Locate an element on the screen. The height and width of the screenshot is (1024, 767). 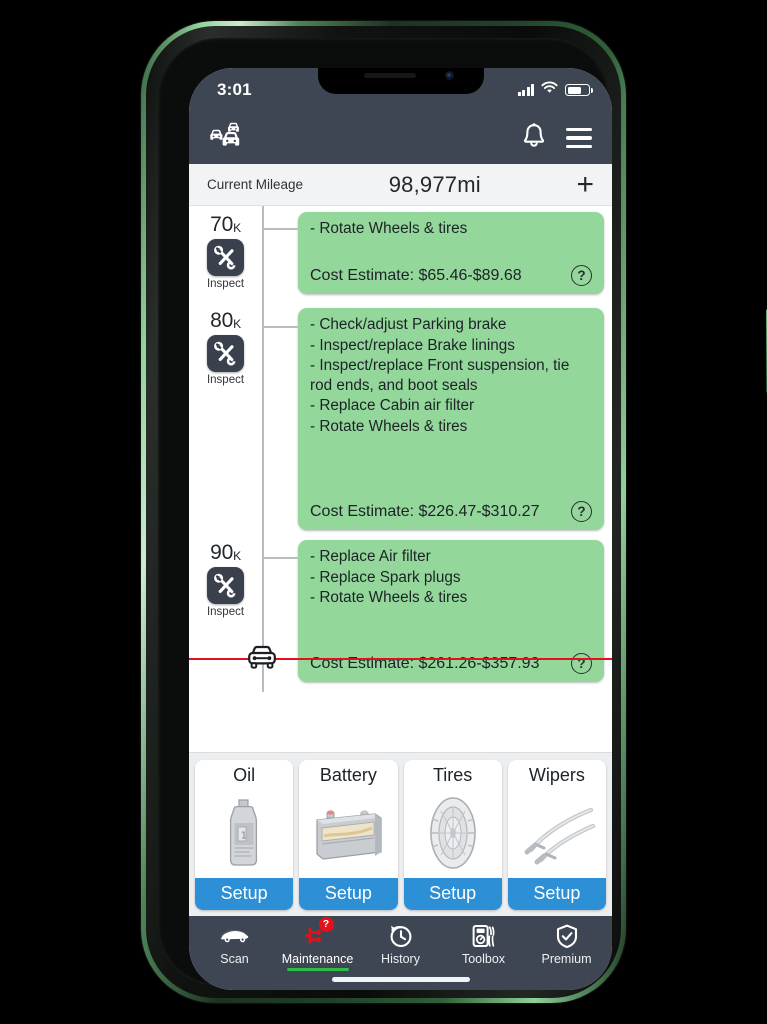
milestone-mileage-number: 80 is located at coordinates (222, 320).